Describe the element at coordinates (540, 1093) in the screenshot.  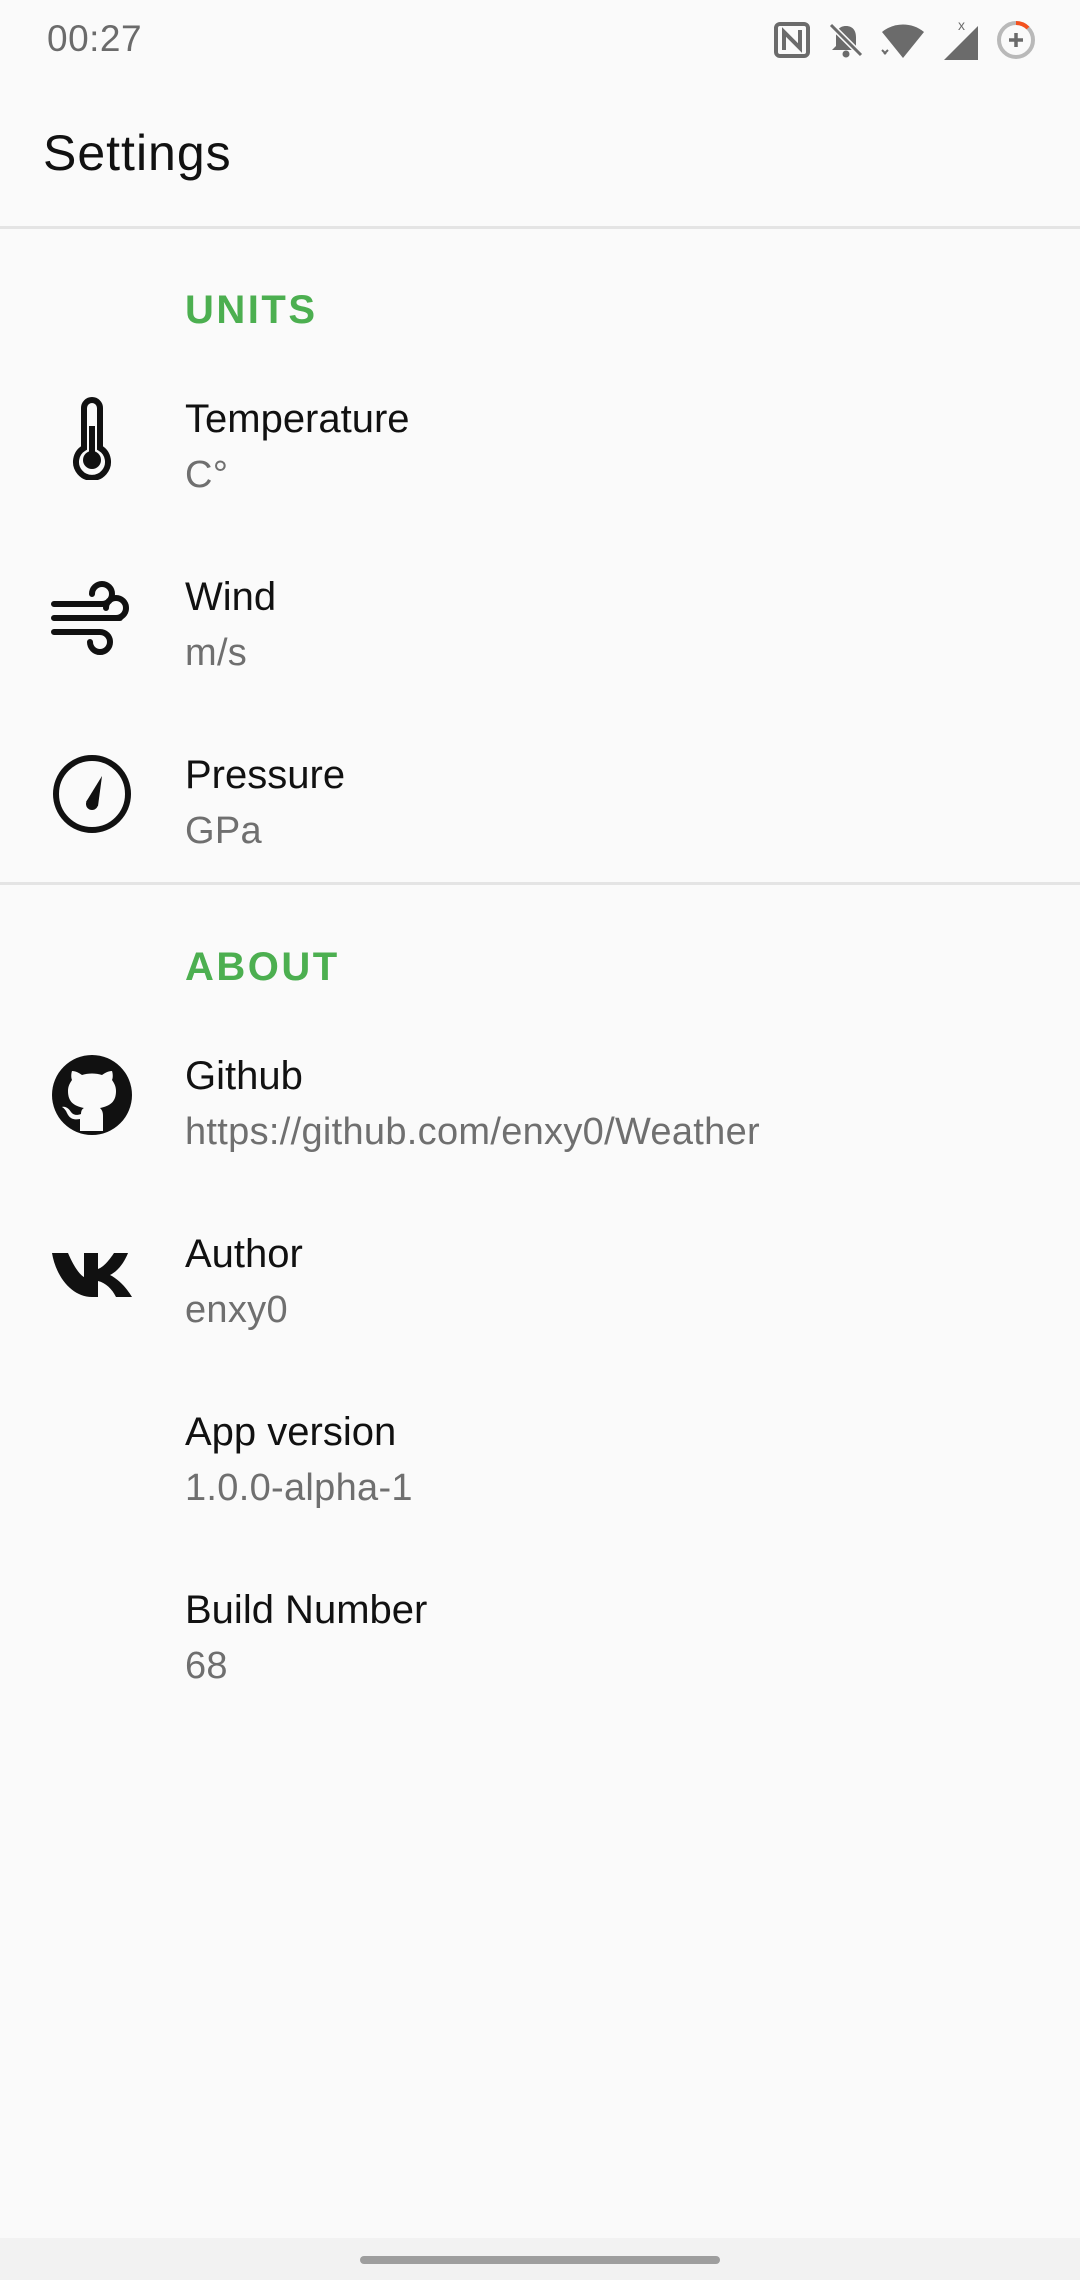
I see `github-preference: Github https://github.com/enxy0/Weather` at that location.